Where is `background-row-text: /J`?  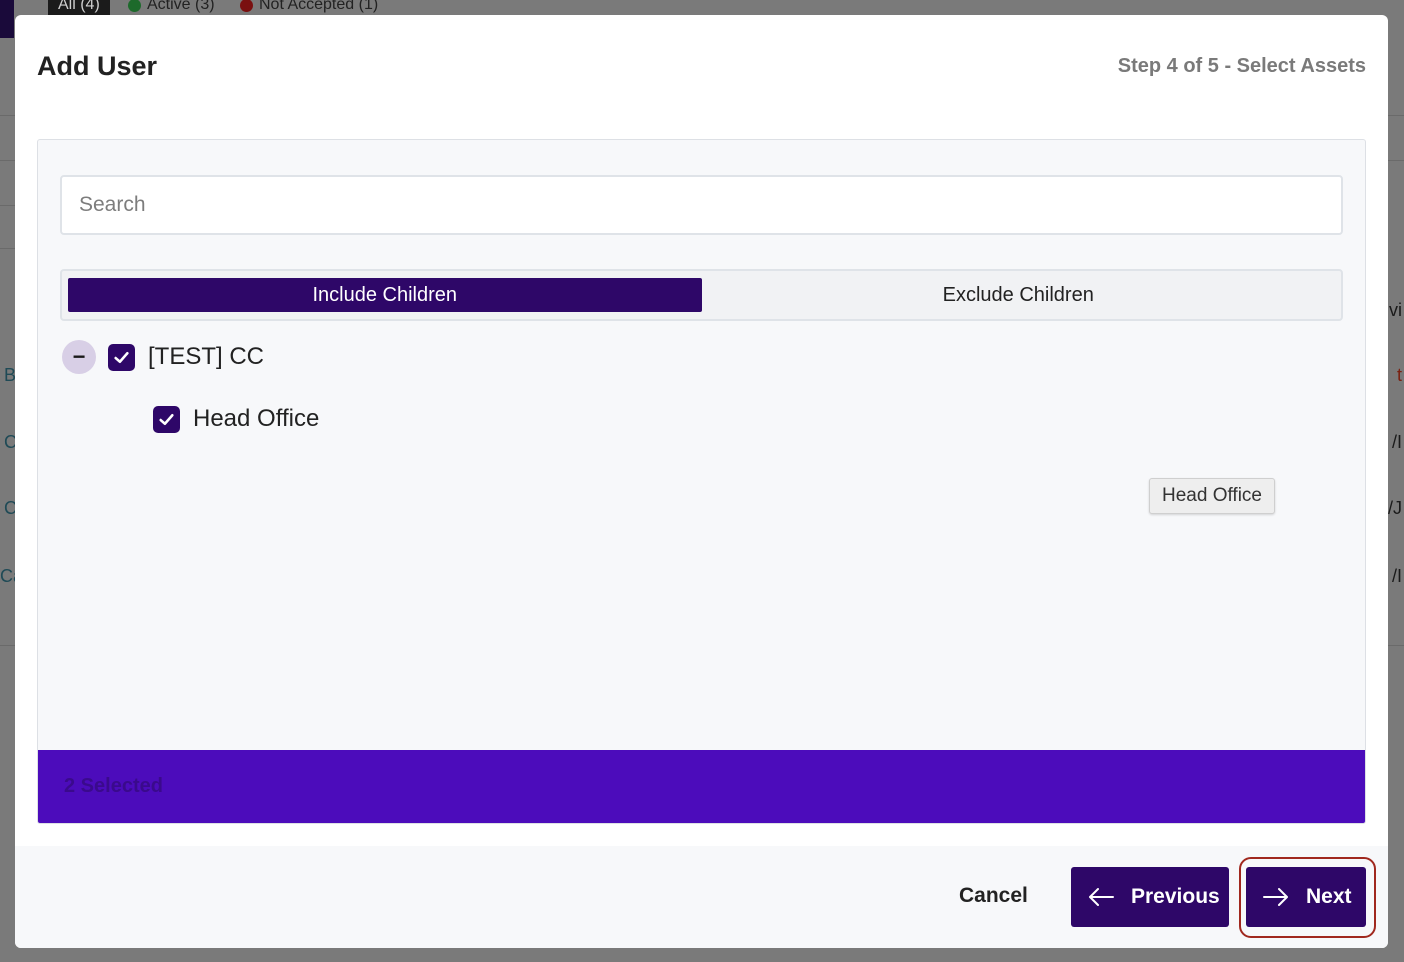
background-row-text: /J is located at coordinates (1394, 508).